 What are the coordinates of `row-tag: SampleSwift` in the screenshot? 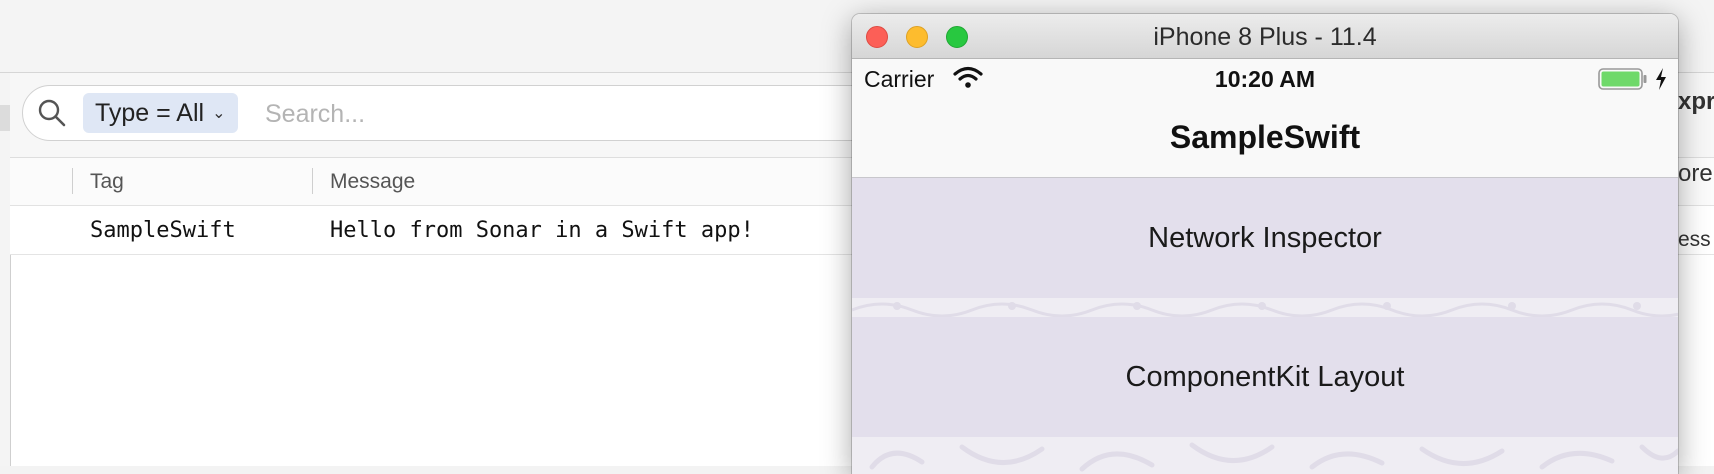 It's located at (163, 230).